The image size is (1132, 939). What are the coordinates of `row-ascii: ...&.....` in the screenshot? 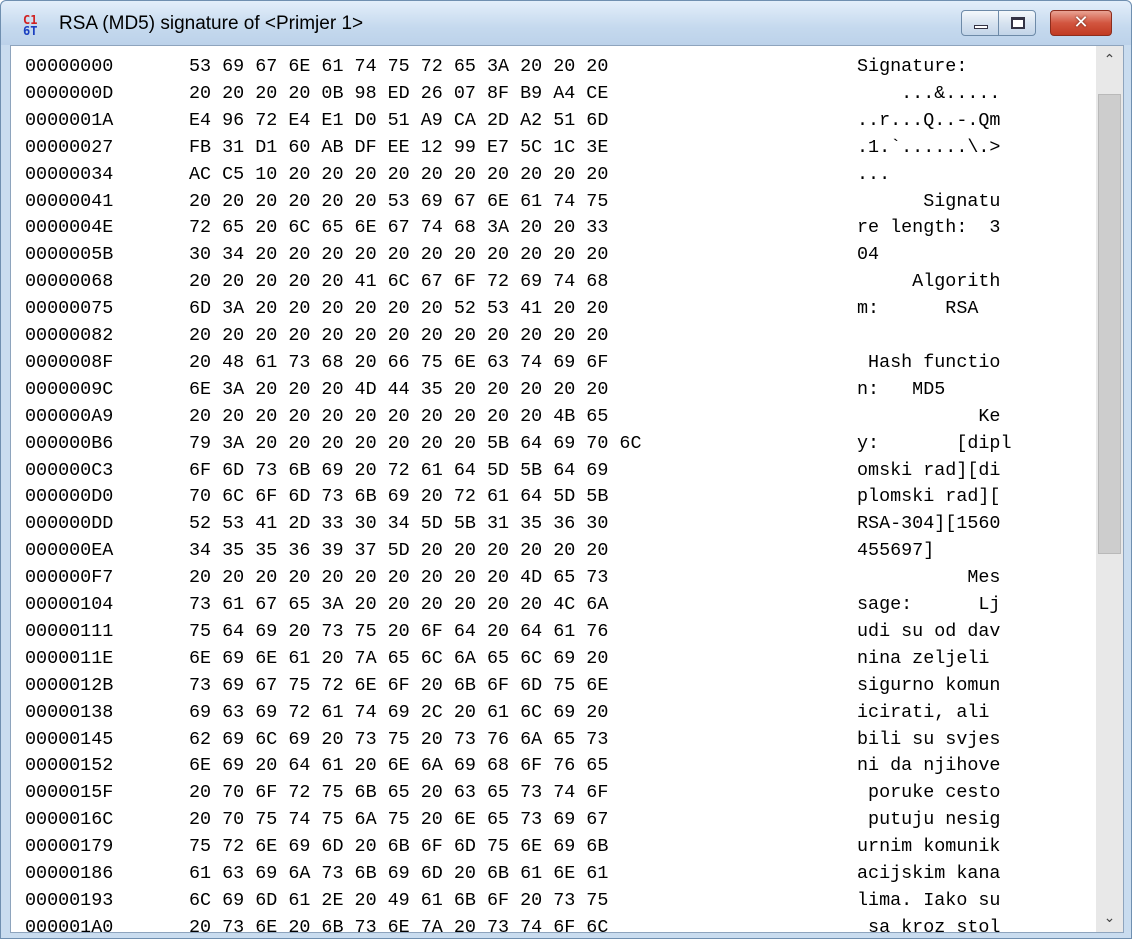 It's located at (940, 93).